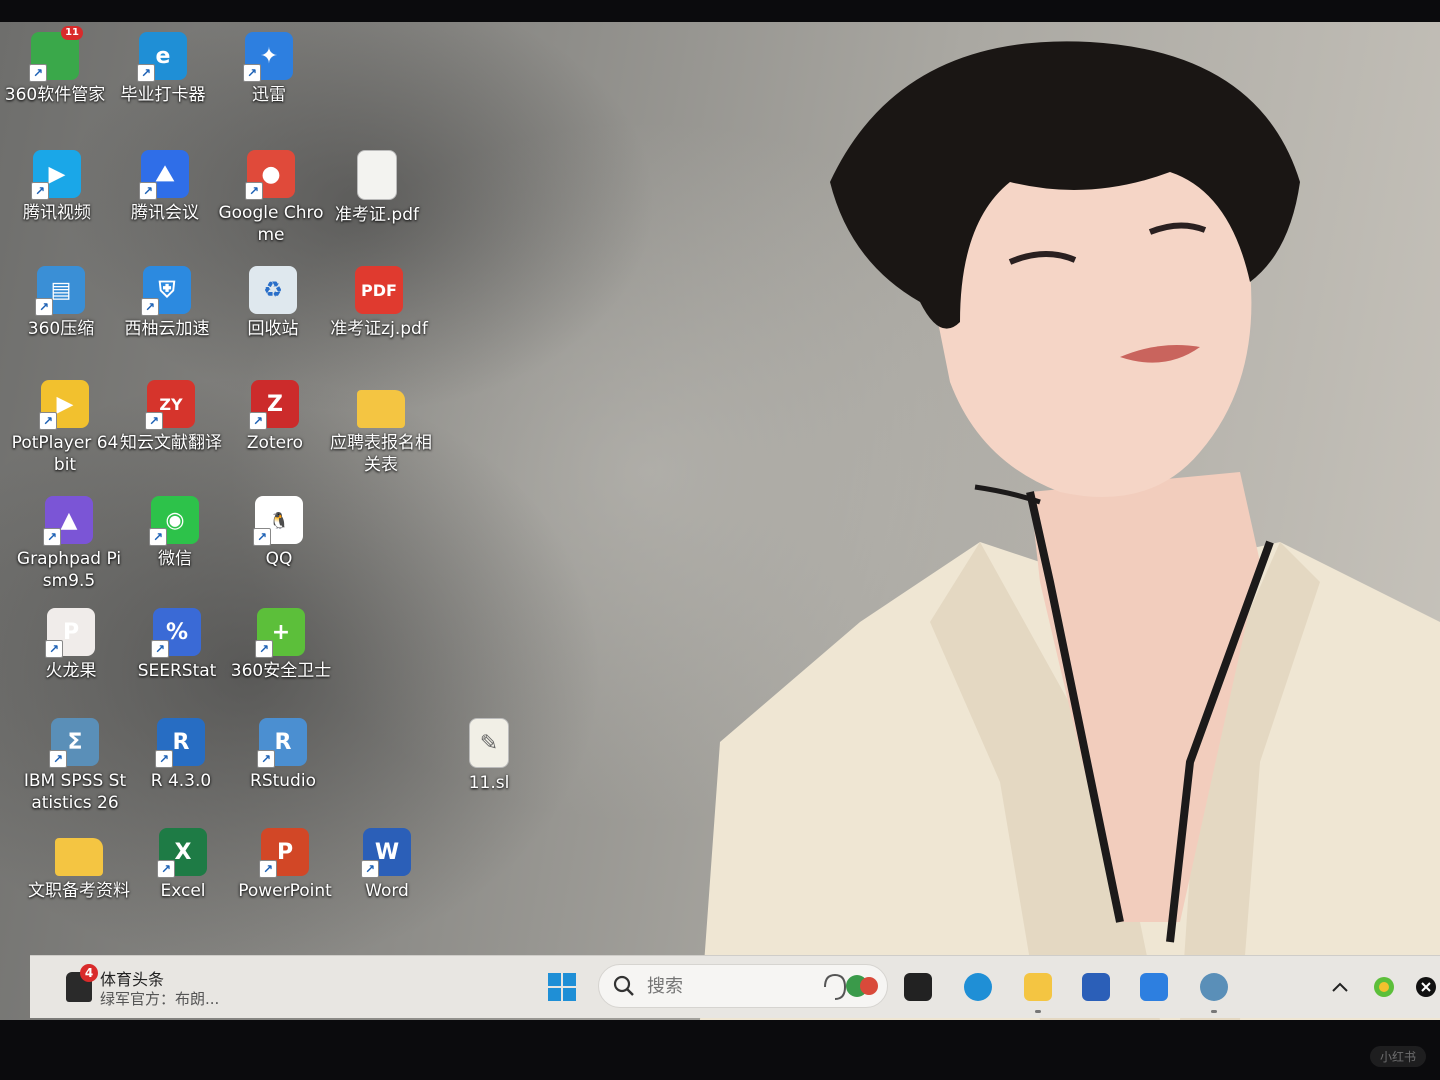  I want to click on icon-glyph: ♻, so click(273, 290).